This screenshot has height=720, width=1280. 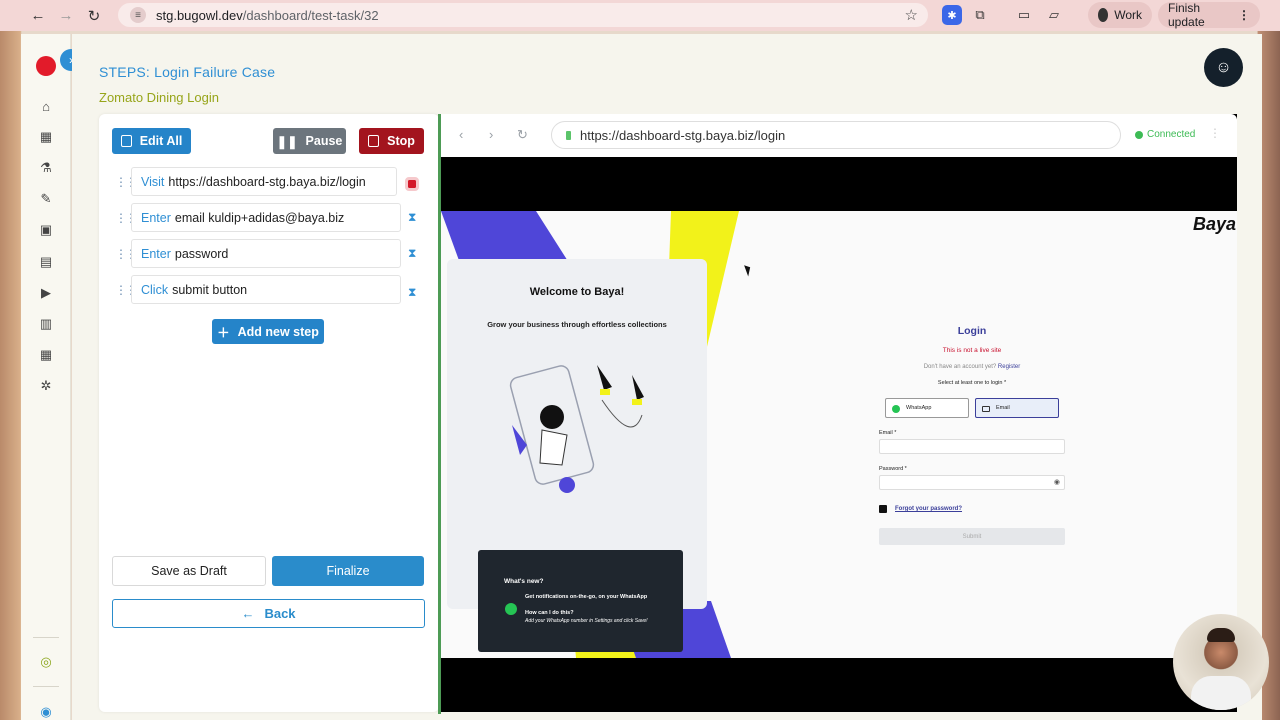 I want to click on email-option-label: Email, so click(x=1003, y=408).